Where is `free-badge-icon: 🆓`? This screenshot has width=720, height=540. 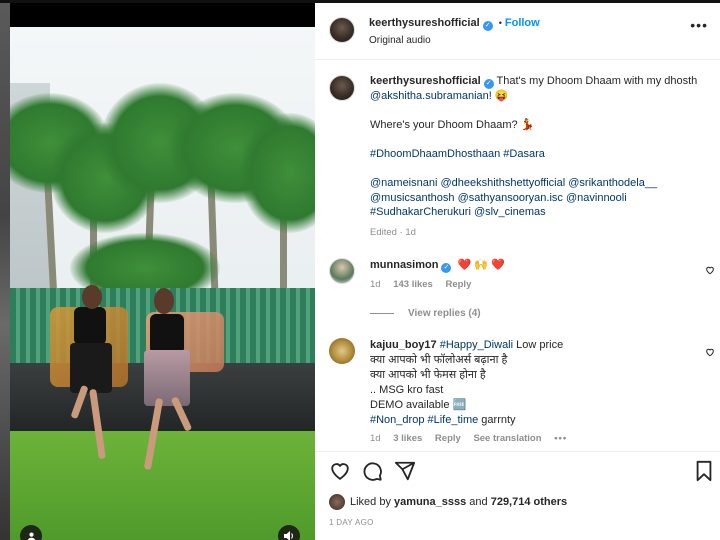
free-badge-icon: 🆓 is located at coordinates (459, 405).